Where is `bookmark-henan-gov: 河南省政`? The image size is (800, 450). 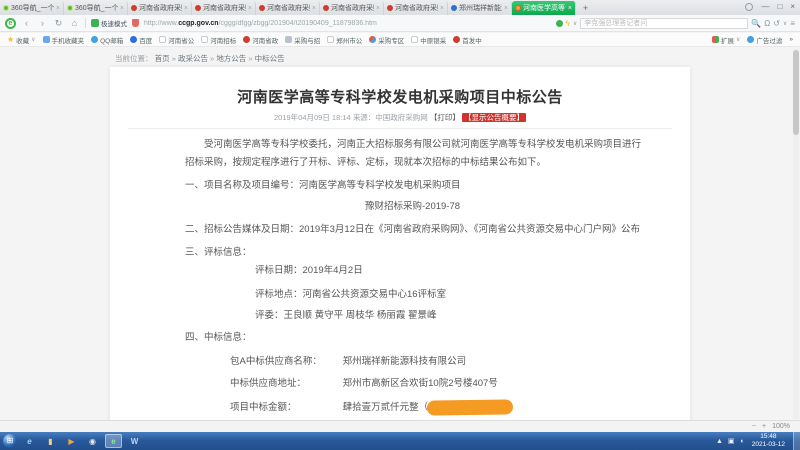 bookmark-henan-gov: 河南省政 is located at coordinates (260, 40).